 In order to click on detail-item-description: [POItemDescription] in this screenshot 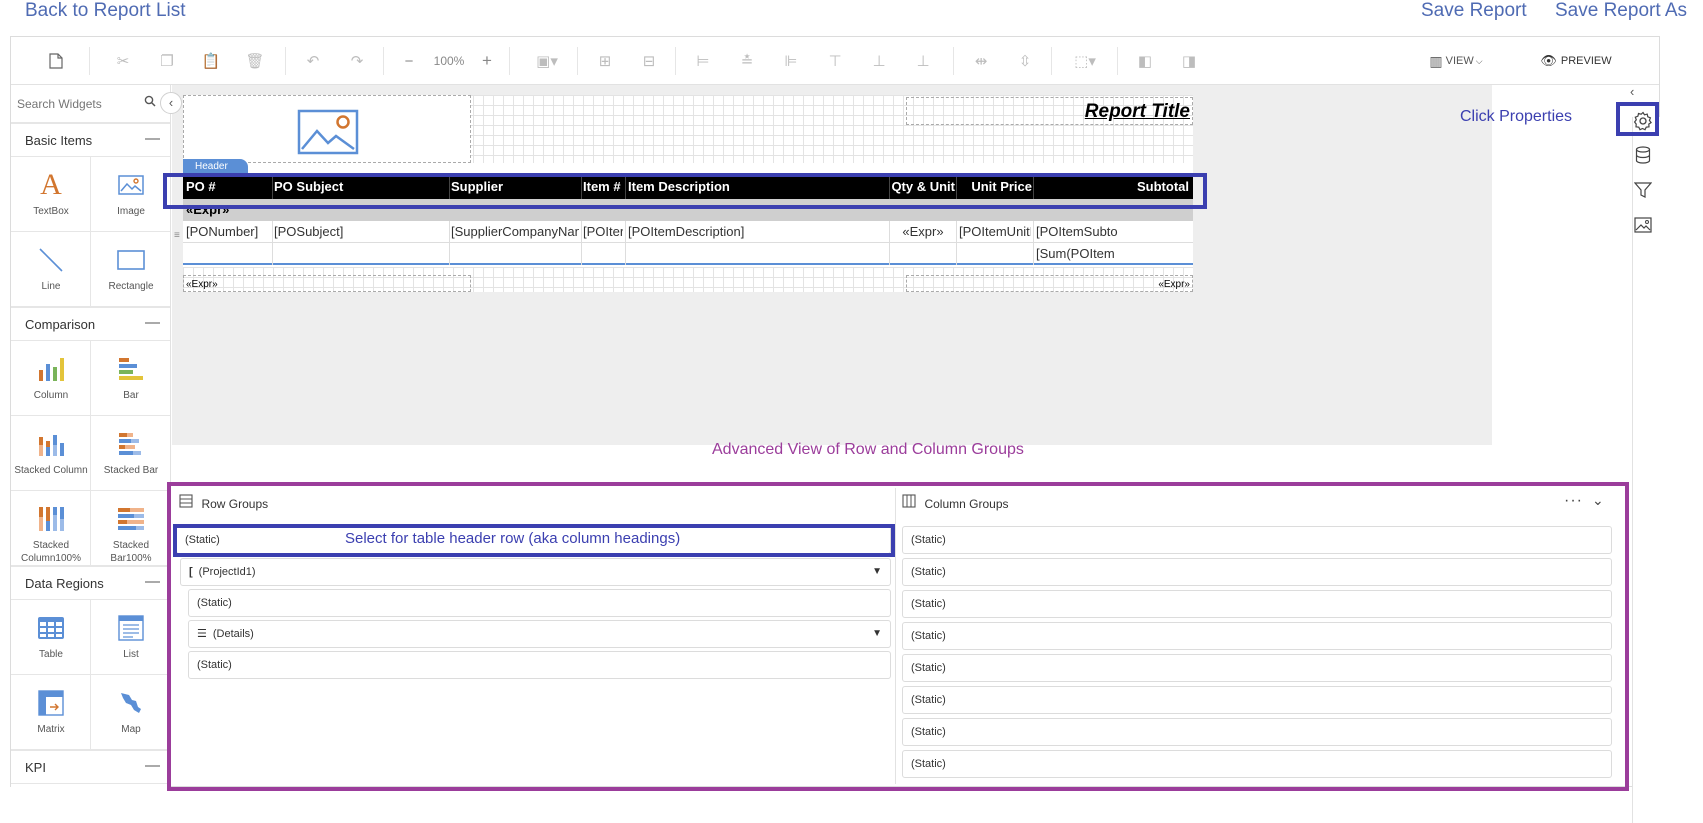, I will do `click(757, 231)`.